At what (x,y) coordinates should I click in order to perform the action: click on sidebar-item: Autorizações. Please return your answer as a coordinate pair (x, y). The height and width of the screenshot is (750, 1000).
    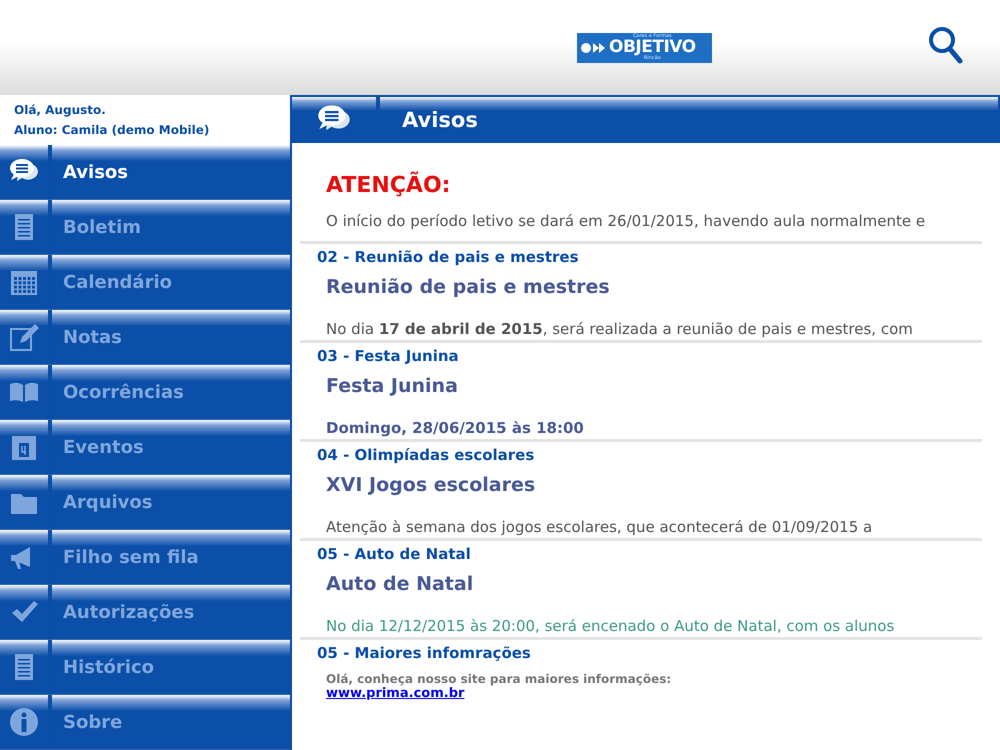
    Looking at the image, I should click on (145, 612).